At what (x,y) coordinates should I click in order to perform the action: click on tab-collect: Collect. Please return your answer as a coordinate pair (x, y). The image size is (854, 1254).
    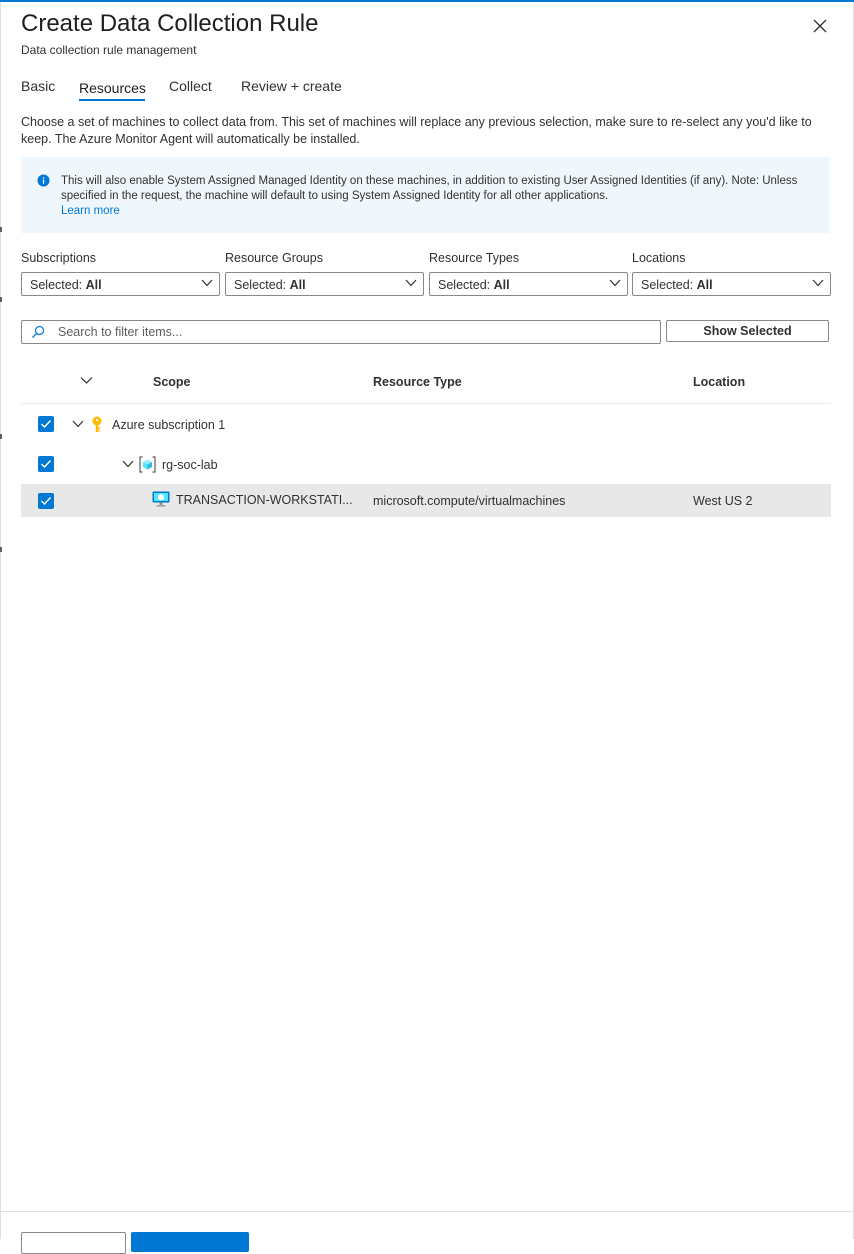
    Looking at the image, I should click on (190, 86).